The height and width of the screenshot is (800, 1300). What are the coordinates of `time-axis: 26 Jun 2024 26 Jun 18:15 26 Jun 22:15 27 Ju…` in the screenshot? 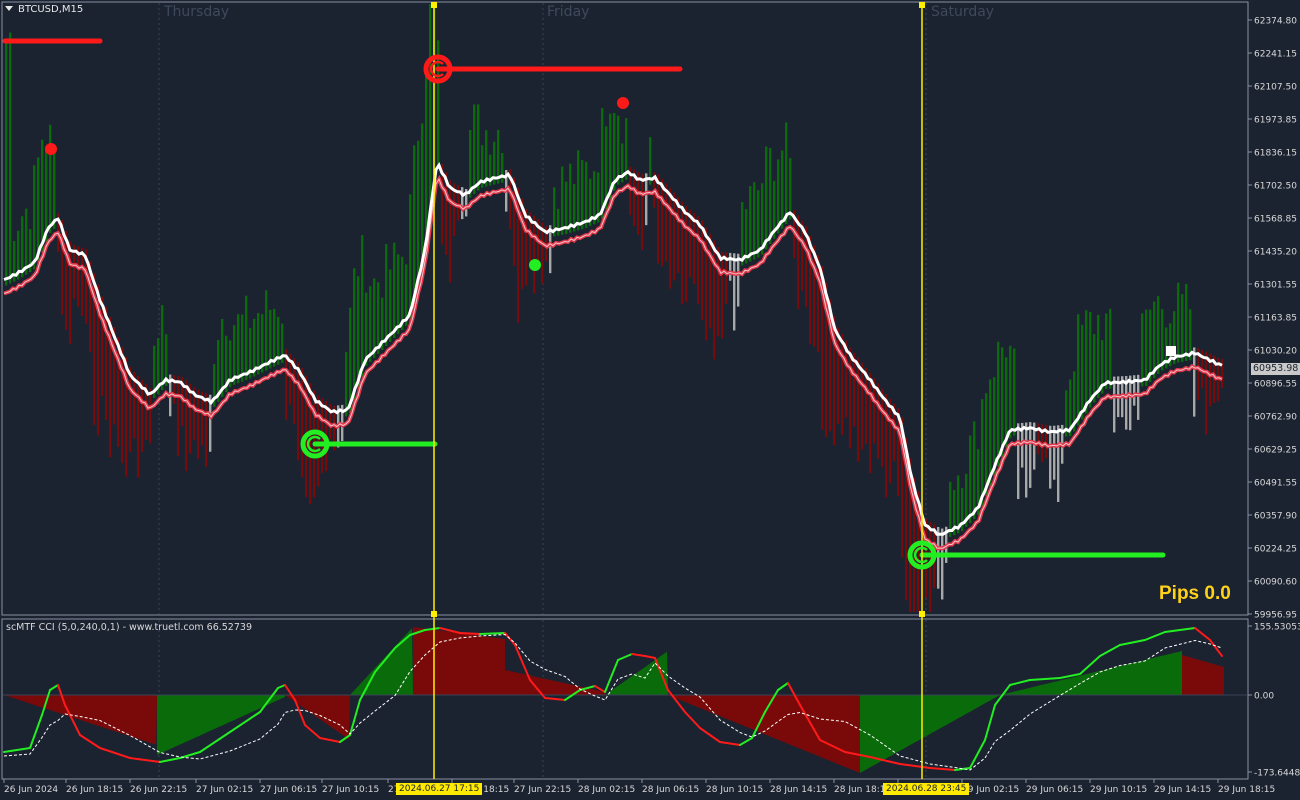 It's located at (639, 787).